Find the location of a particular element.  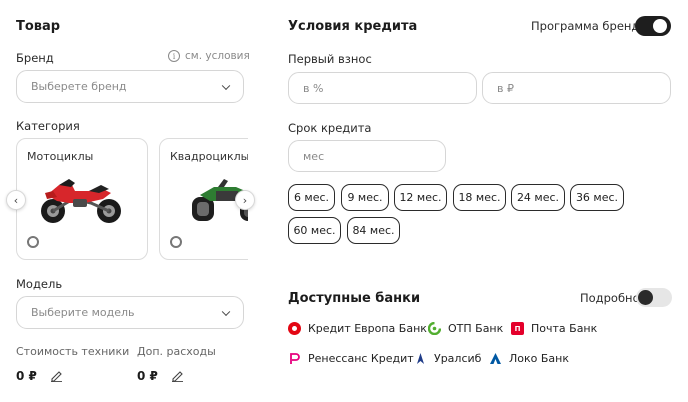

bank-item-otp: ОТП Банк is located at coordinates (465, 328).